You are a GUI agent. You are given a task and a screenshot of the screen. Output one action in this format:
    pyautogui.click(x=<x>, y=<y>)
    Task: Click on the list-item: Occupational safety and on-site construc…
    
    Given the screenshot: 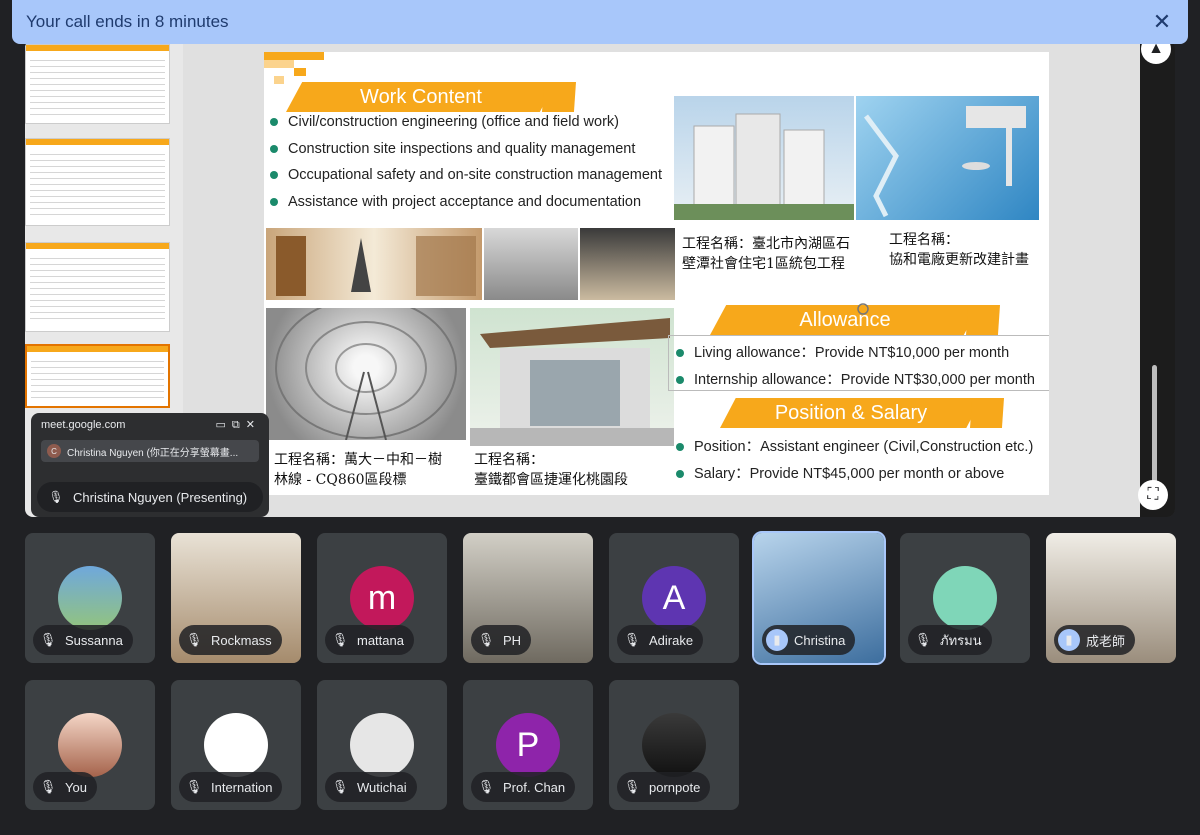 What is the action you would take?
    pyautogui.click(x=465, y=175)
    